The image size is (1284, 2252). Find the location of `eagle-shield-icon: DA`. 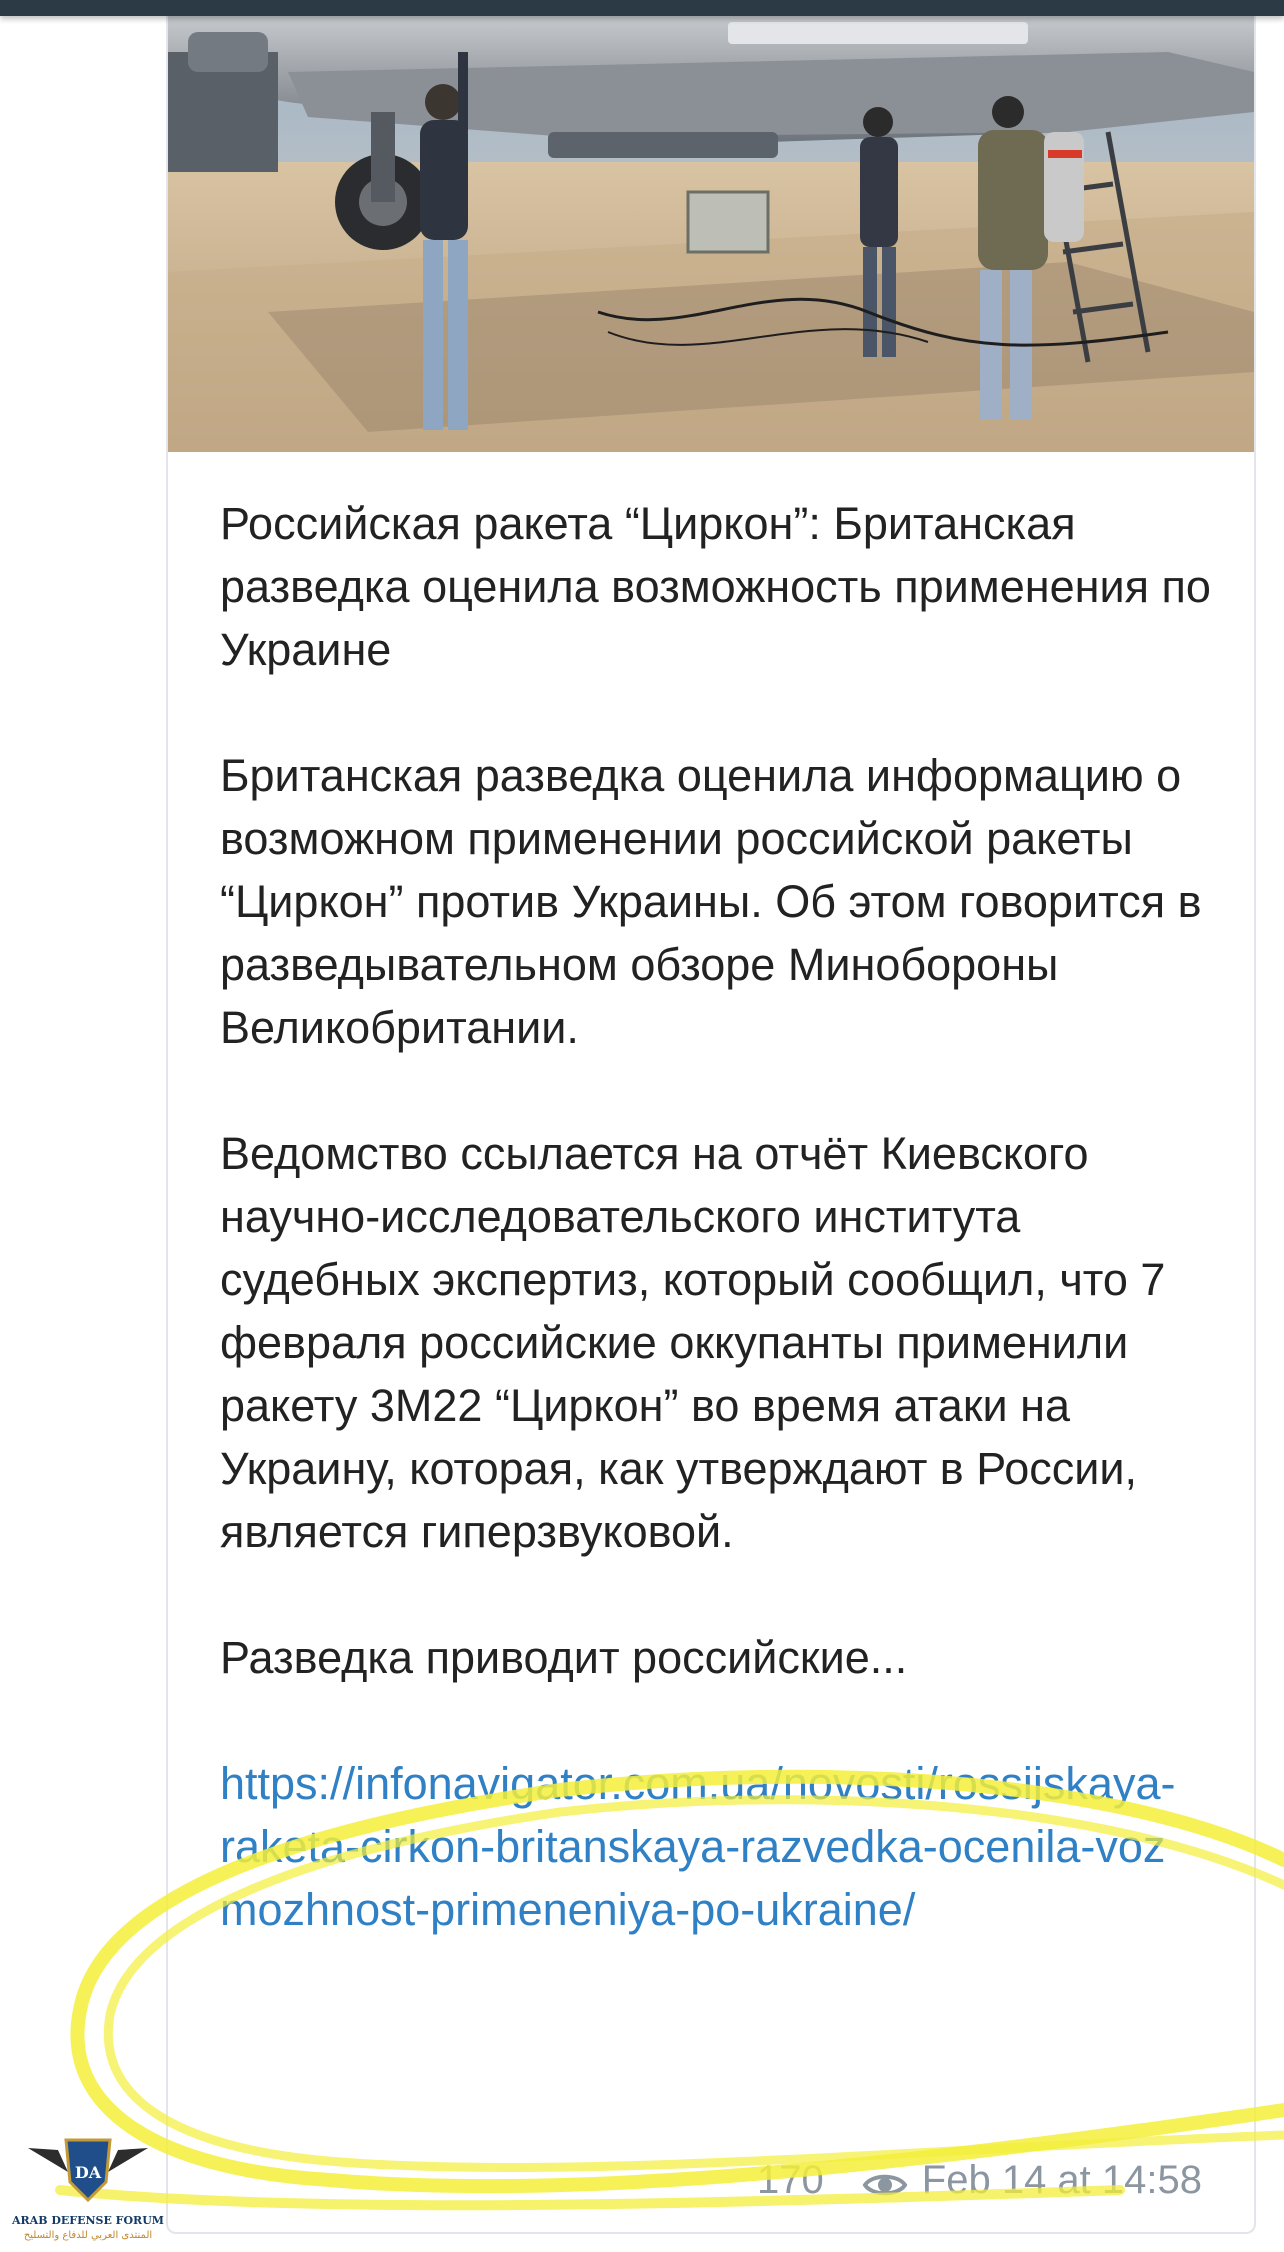

eagle-shield-icon: DA is located at coordinates (88, 2170).